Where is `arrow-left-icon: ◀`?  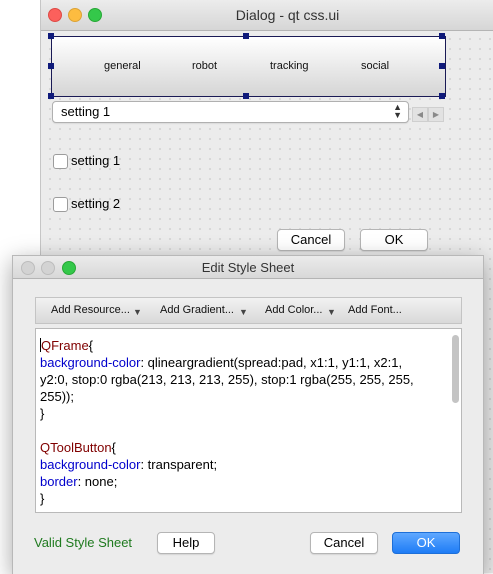
arrow-left-icon: ◀ is located at coordinates (420, 114).